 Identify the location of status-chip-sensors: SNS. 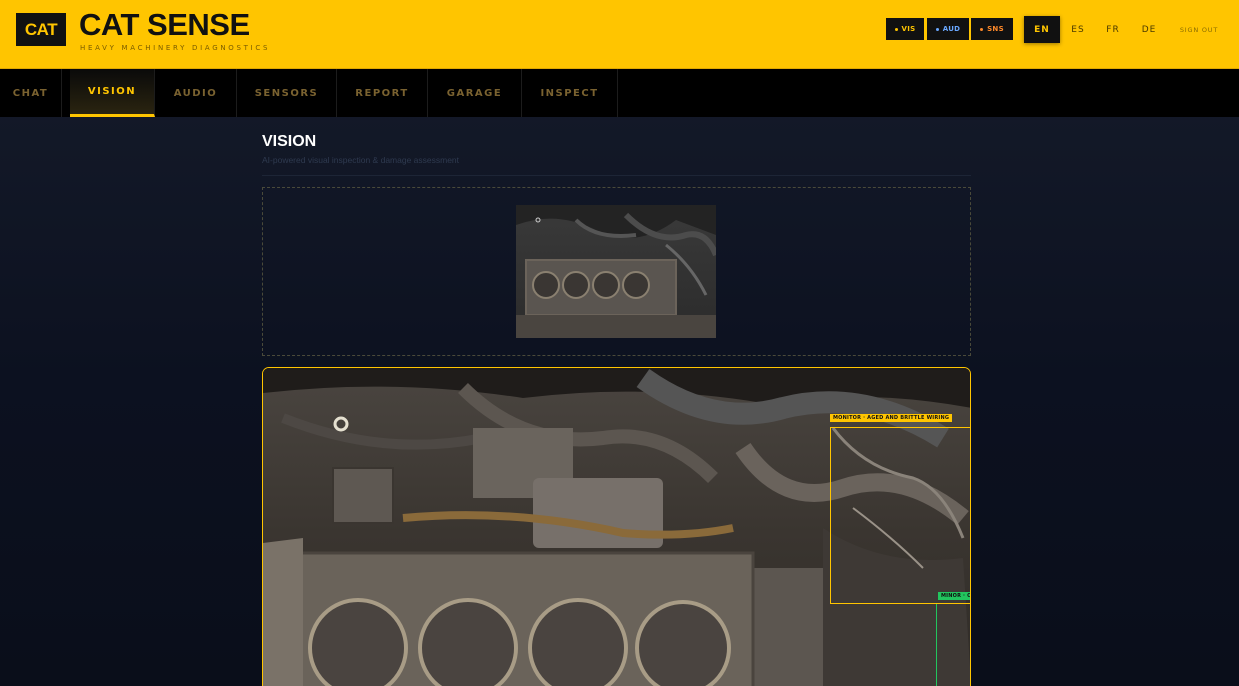
(992, 29).